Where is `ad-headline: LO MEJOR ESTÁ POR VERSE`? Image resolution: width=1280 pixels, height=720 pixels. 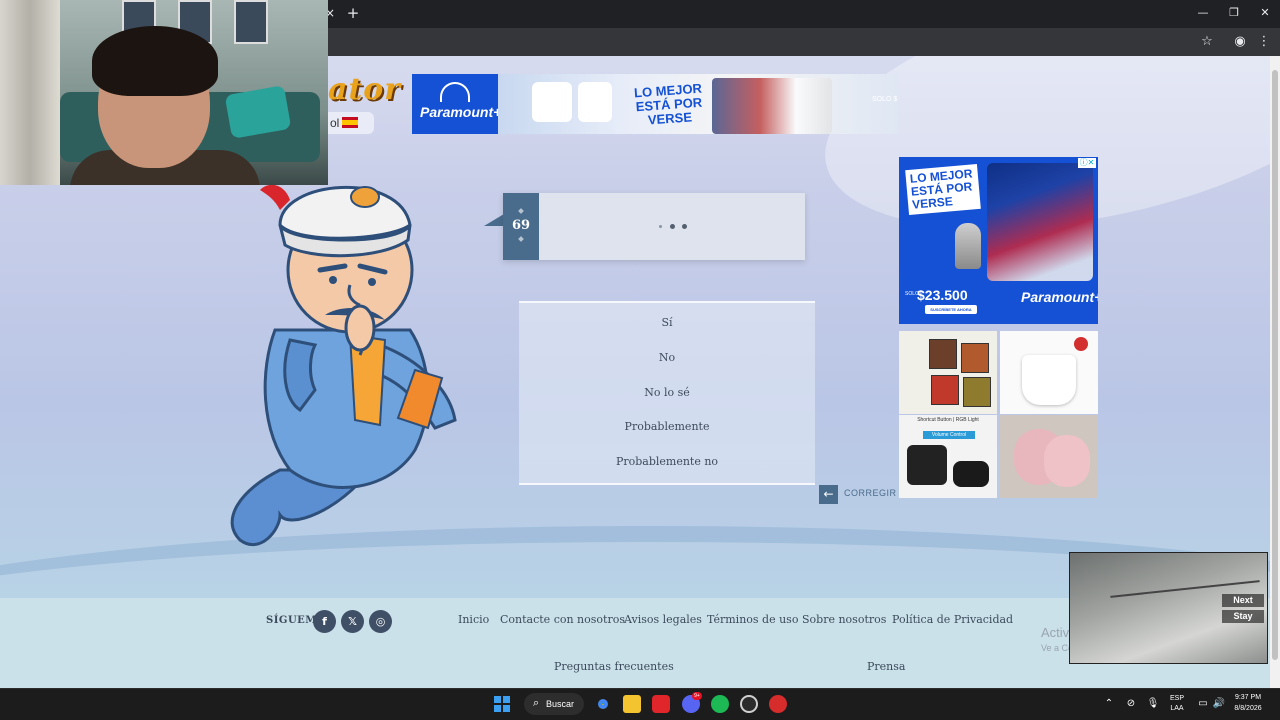 ad-headline: LO MEJOR ESTÁ POR VERSE is located at coordinates (668, 104).